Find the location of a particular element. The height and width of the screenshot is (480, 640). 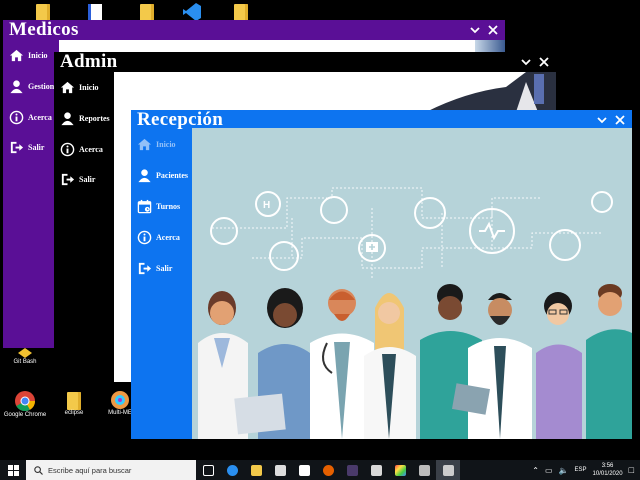

system-tray: ⌃ ▭ 🔈 ESP 3:56 10/01/2020 □ is located at coordinates (586, 470).